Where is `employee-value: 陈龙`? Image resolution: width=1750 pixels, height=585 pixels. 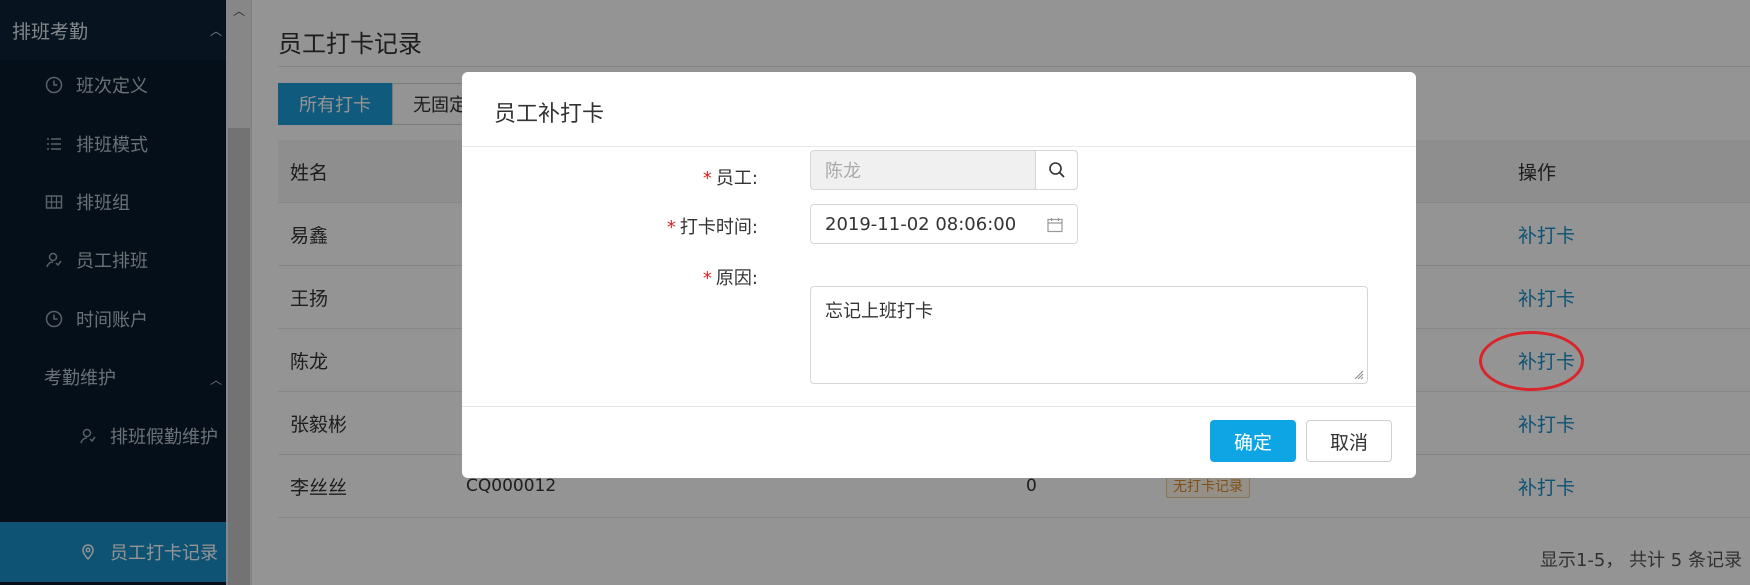
employee-value: 陈龙 is located at coordinates (843, 171).